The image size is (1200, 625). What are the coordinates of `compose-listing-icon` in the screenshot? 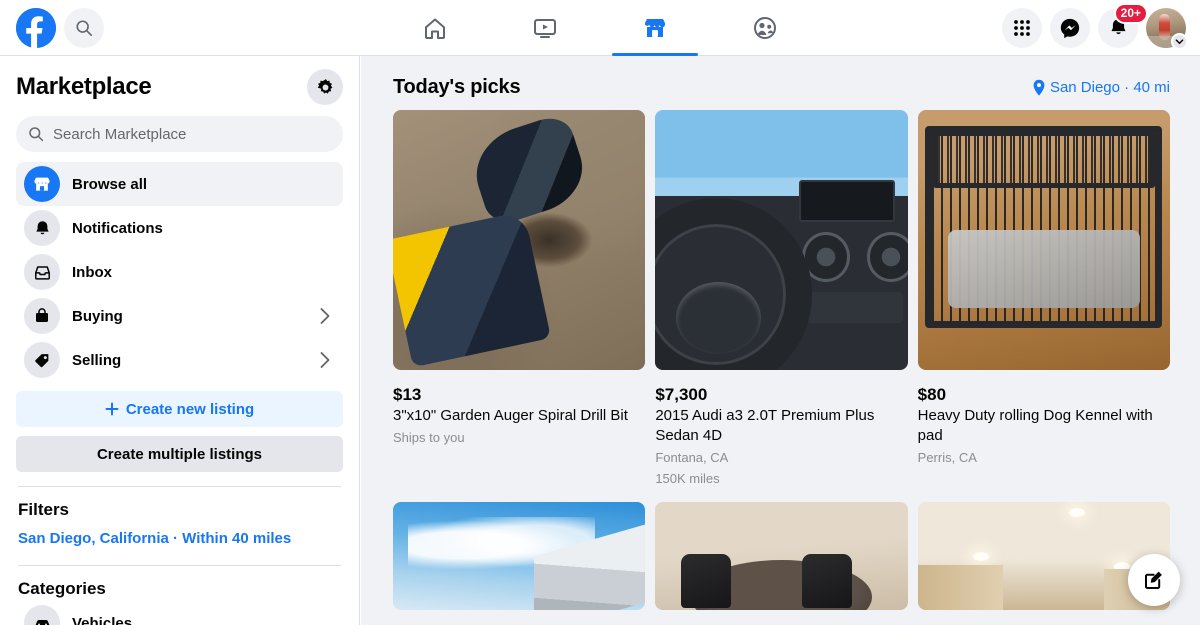 It's located at (1153, 580).